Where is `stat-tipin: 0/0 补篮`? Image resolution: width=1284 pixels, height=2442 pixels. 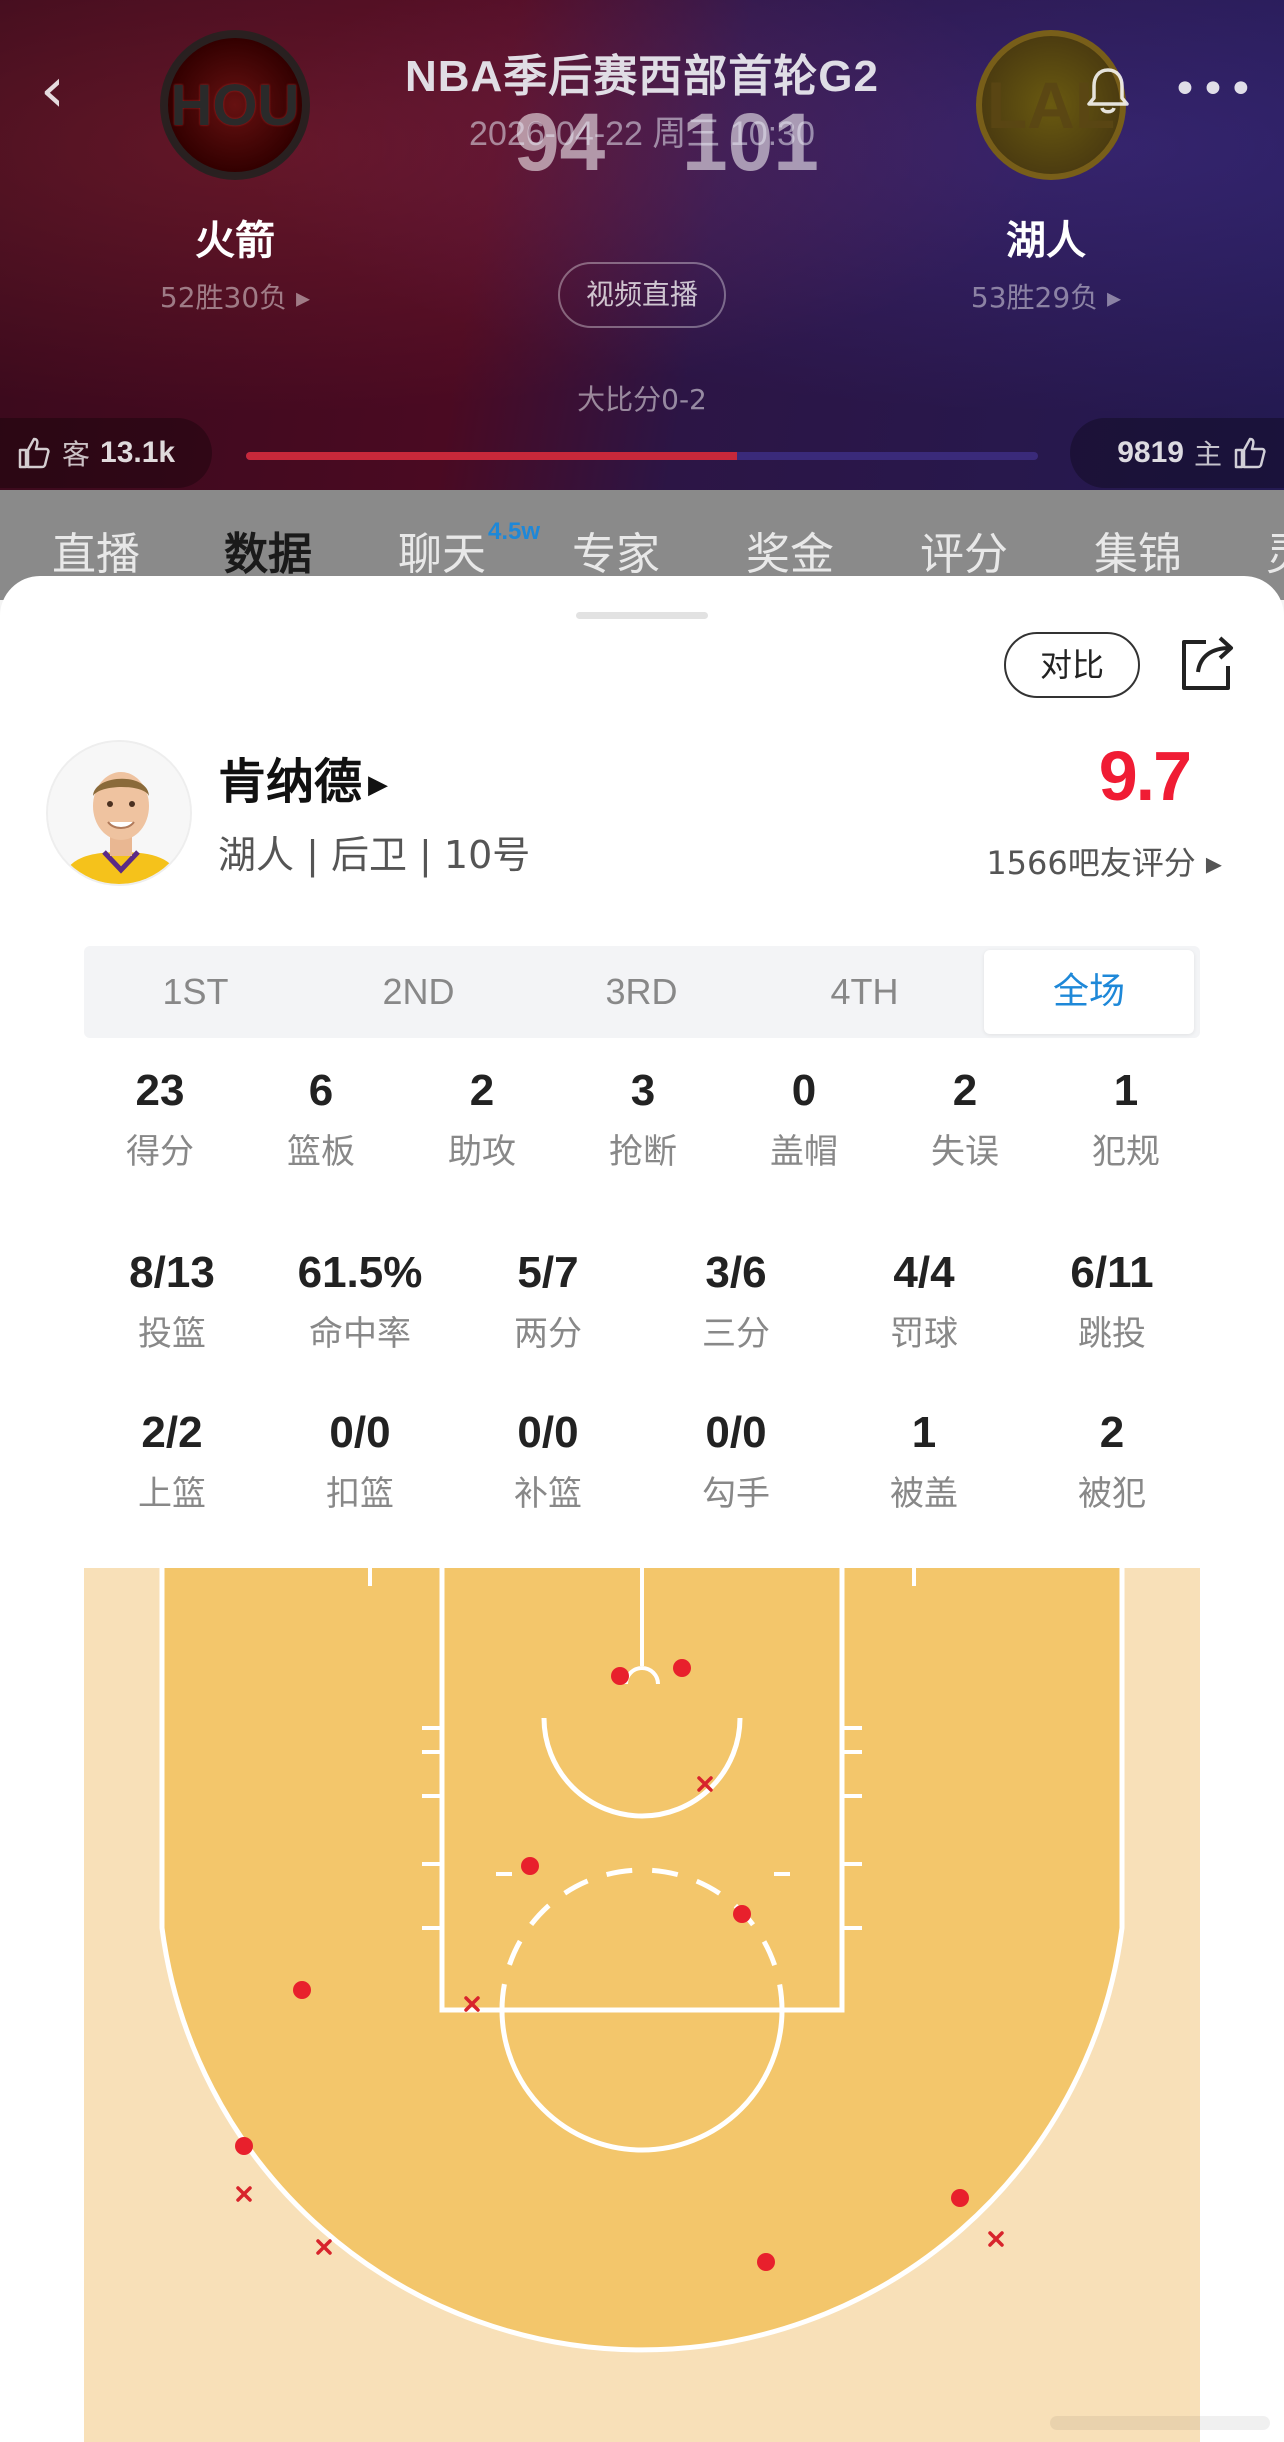
stat-tipin: 0/0 补篮 is located at coordinates (548, 1461).